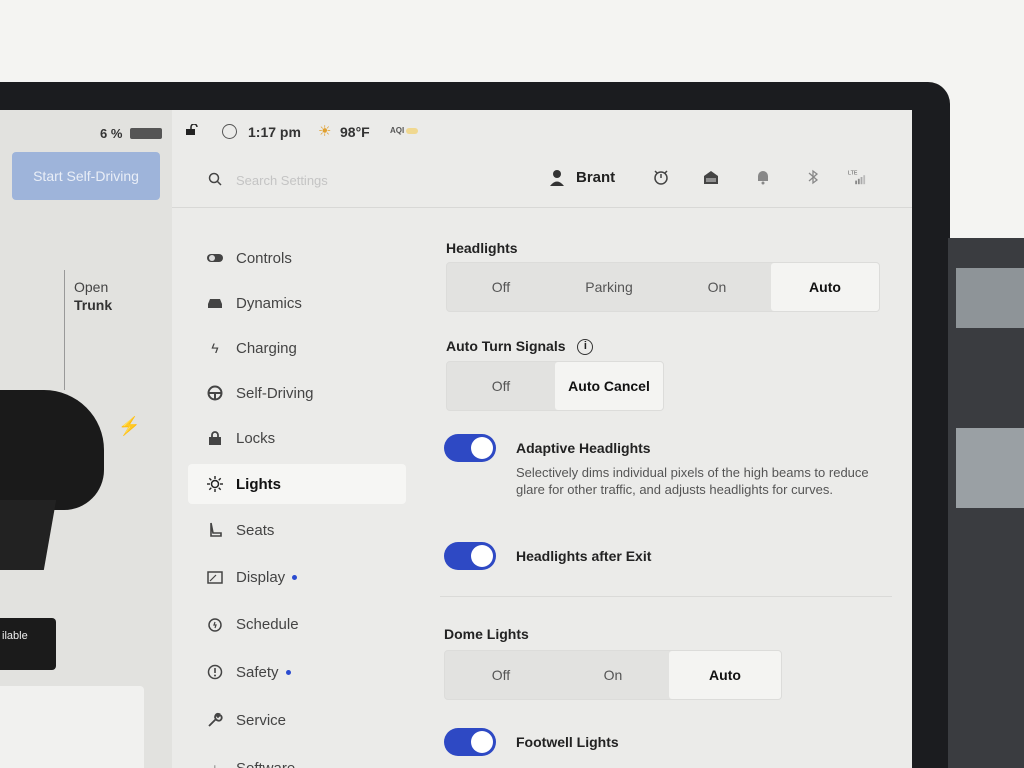 This screenshot has height=768, width=1024. What do you see at coordinates (274, 132) in the screenshot?
I see `clock-time: 1:17 pm` at bounding box center [274, 132].